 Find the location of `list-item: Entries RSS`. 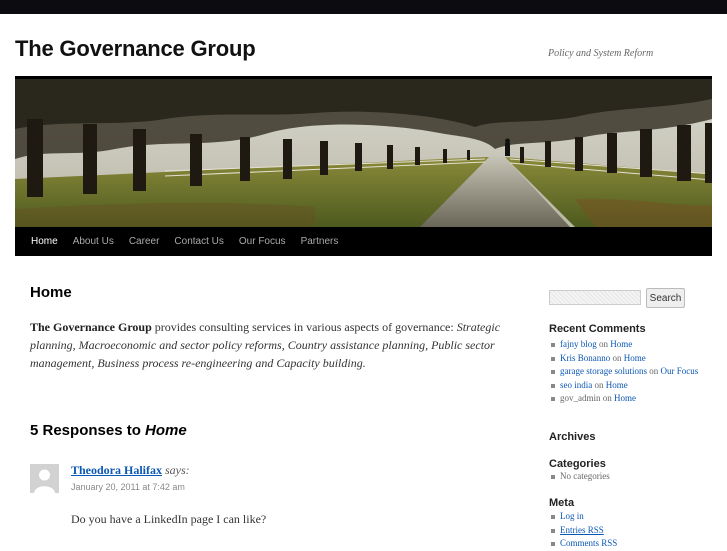

list-item: Entries RSS is located at coordinates (583, 531).